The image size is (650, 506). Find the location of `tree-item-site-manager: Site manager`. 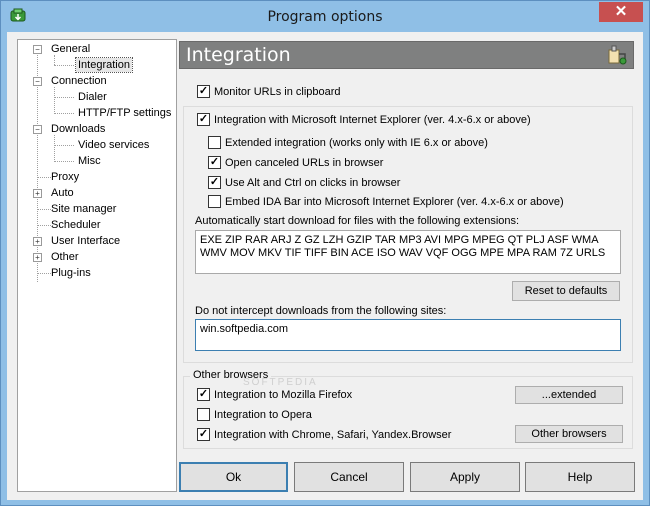

tree-item-site-manager: Site manager is located at coordinates (83, 209).